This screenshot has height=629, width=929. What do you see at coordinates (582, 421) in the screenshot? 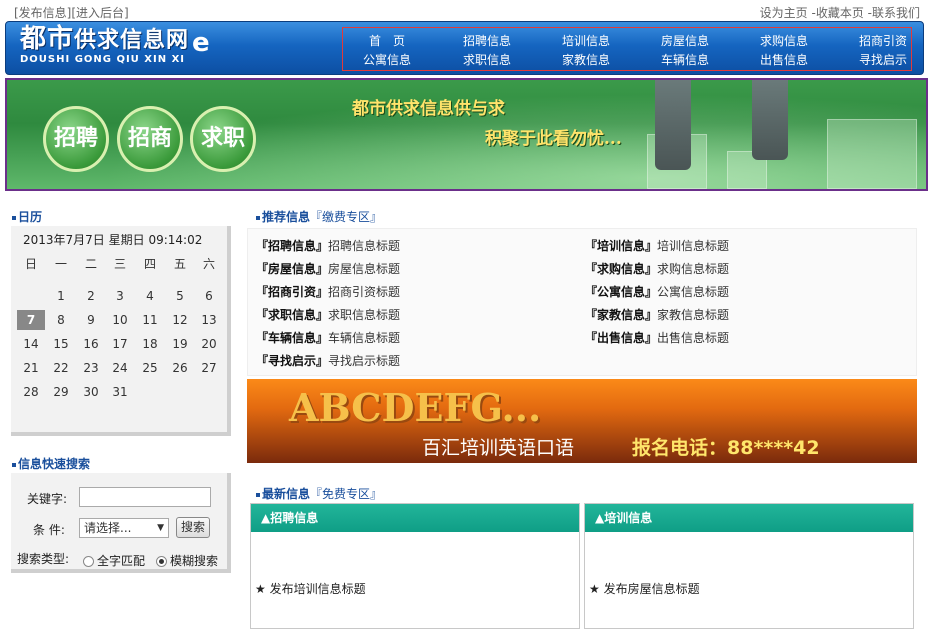
I see `ad-banner: ABCDEFG... 百汇培训英语口语 报名电话：88****42` at bounding box center [582, 421].